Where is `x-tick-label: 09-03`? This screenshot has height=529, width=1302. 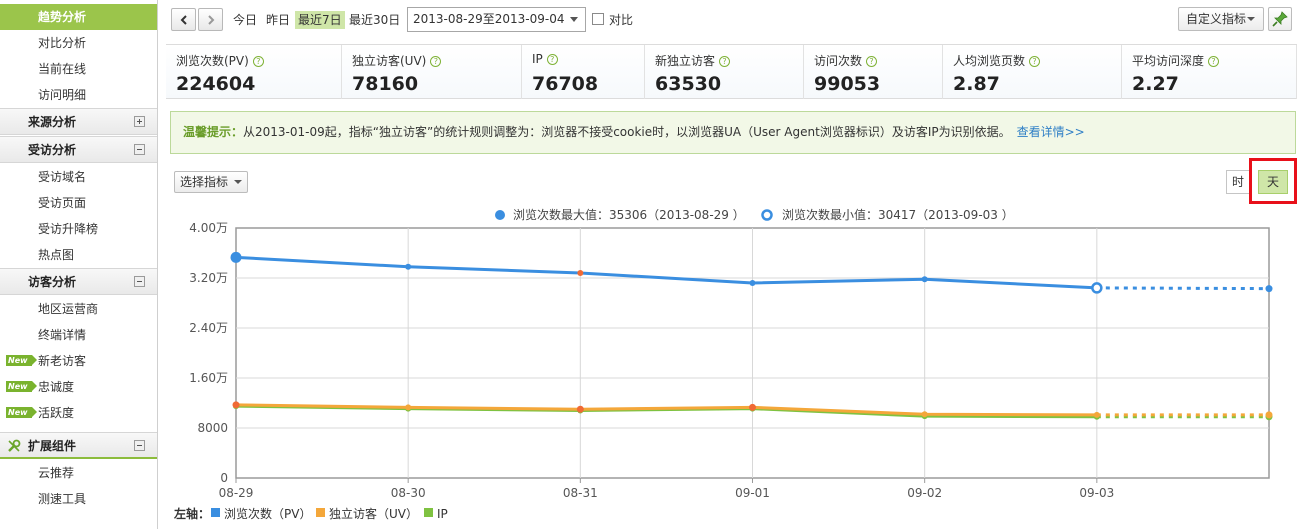
x-tick-label: 09-03 is located at coordinates (1096, 493).